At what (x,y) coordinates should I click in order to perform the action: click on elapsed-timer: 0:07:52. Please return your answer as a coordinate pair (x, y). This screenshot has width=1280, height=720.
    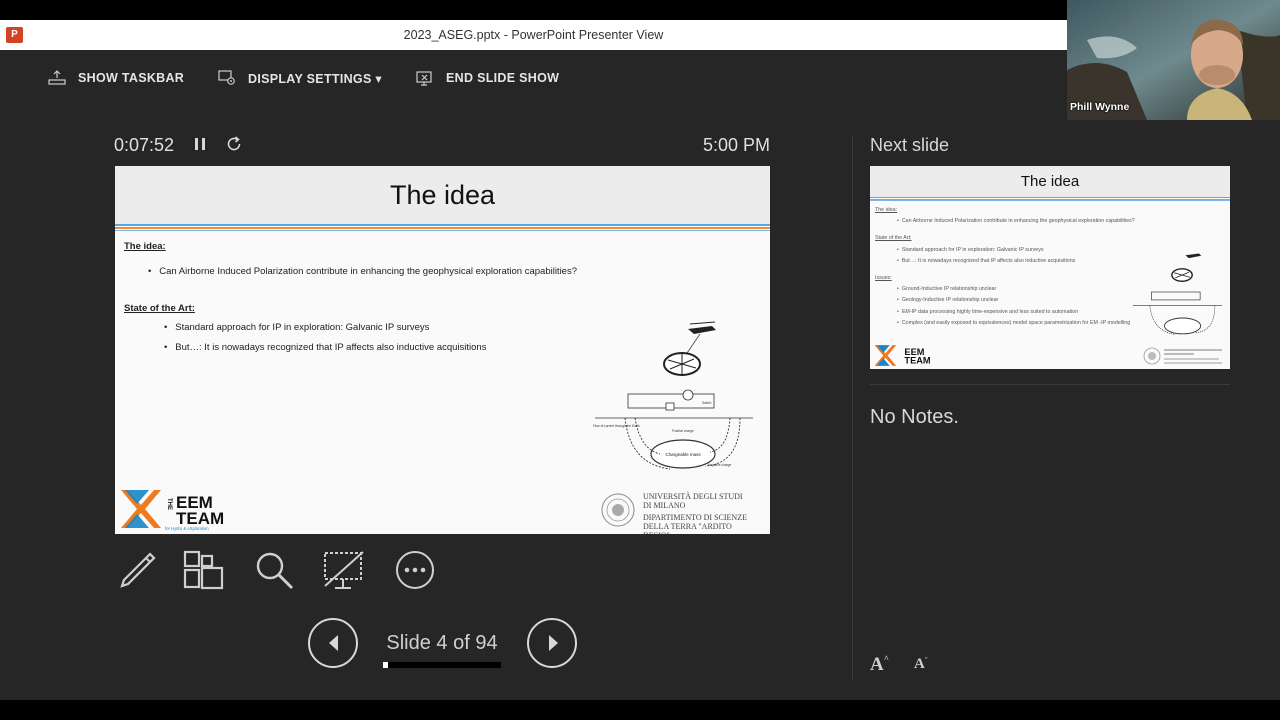
    Looking at the image, I should click on (144, 145).